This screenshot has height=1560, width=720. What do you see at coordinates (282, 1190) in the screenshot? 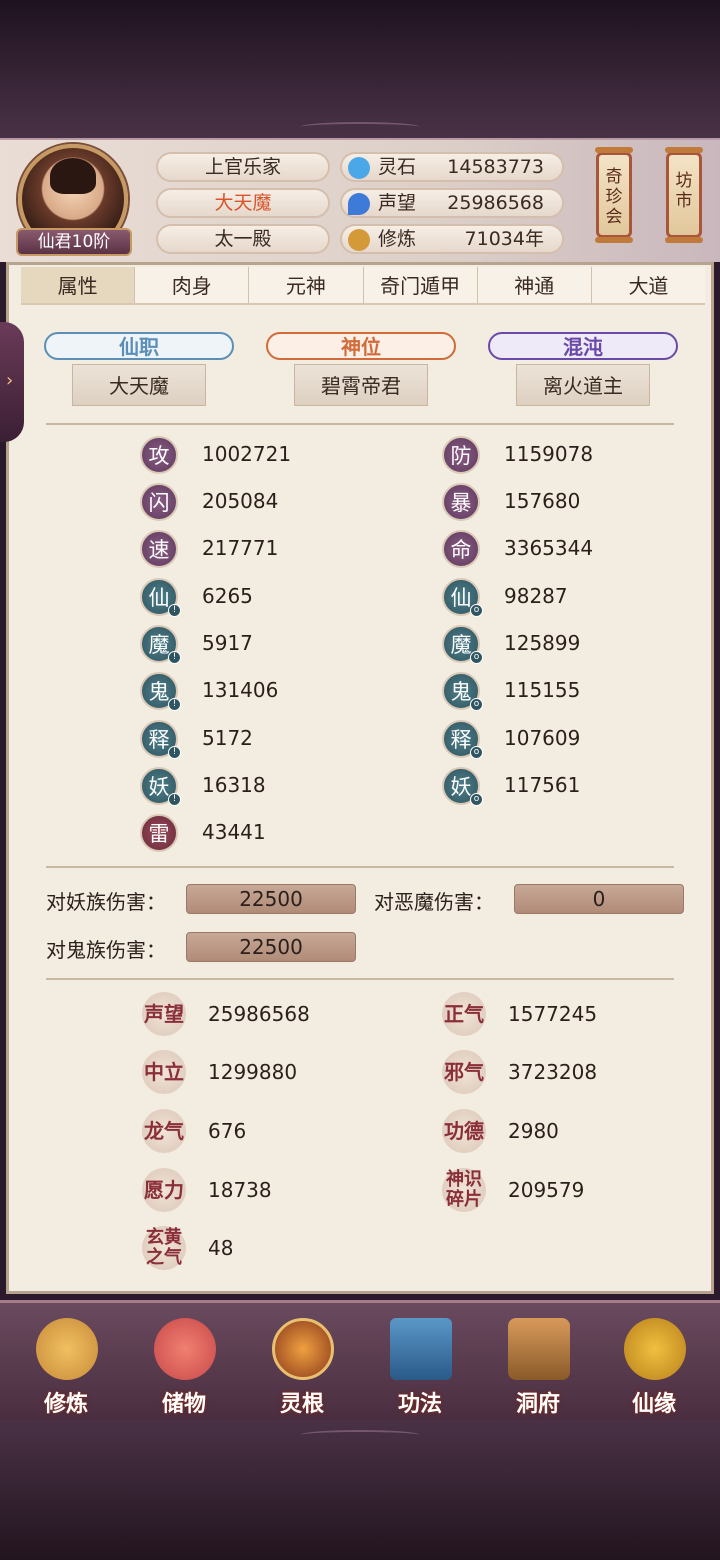
I see `misc-wish-power: 愿力 18738` at bounding box center [282, 1190].